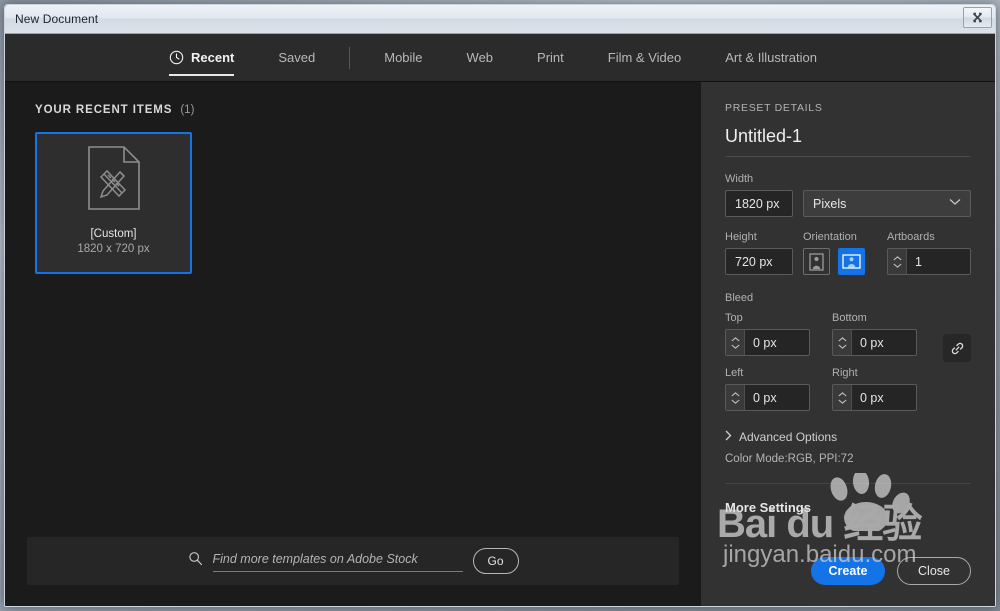  Describe the element at coordinates (929, 261) in the screenshot. I see `artboards-stepper: 1` at that location.